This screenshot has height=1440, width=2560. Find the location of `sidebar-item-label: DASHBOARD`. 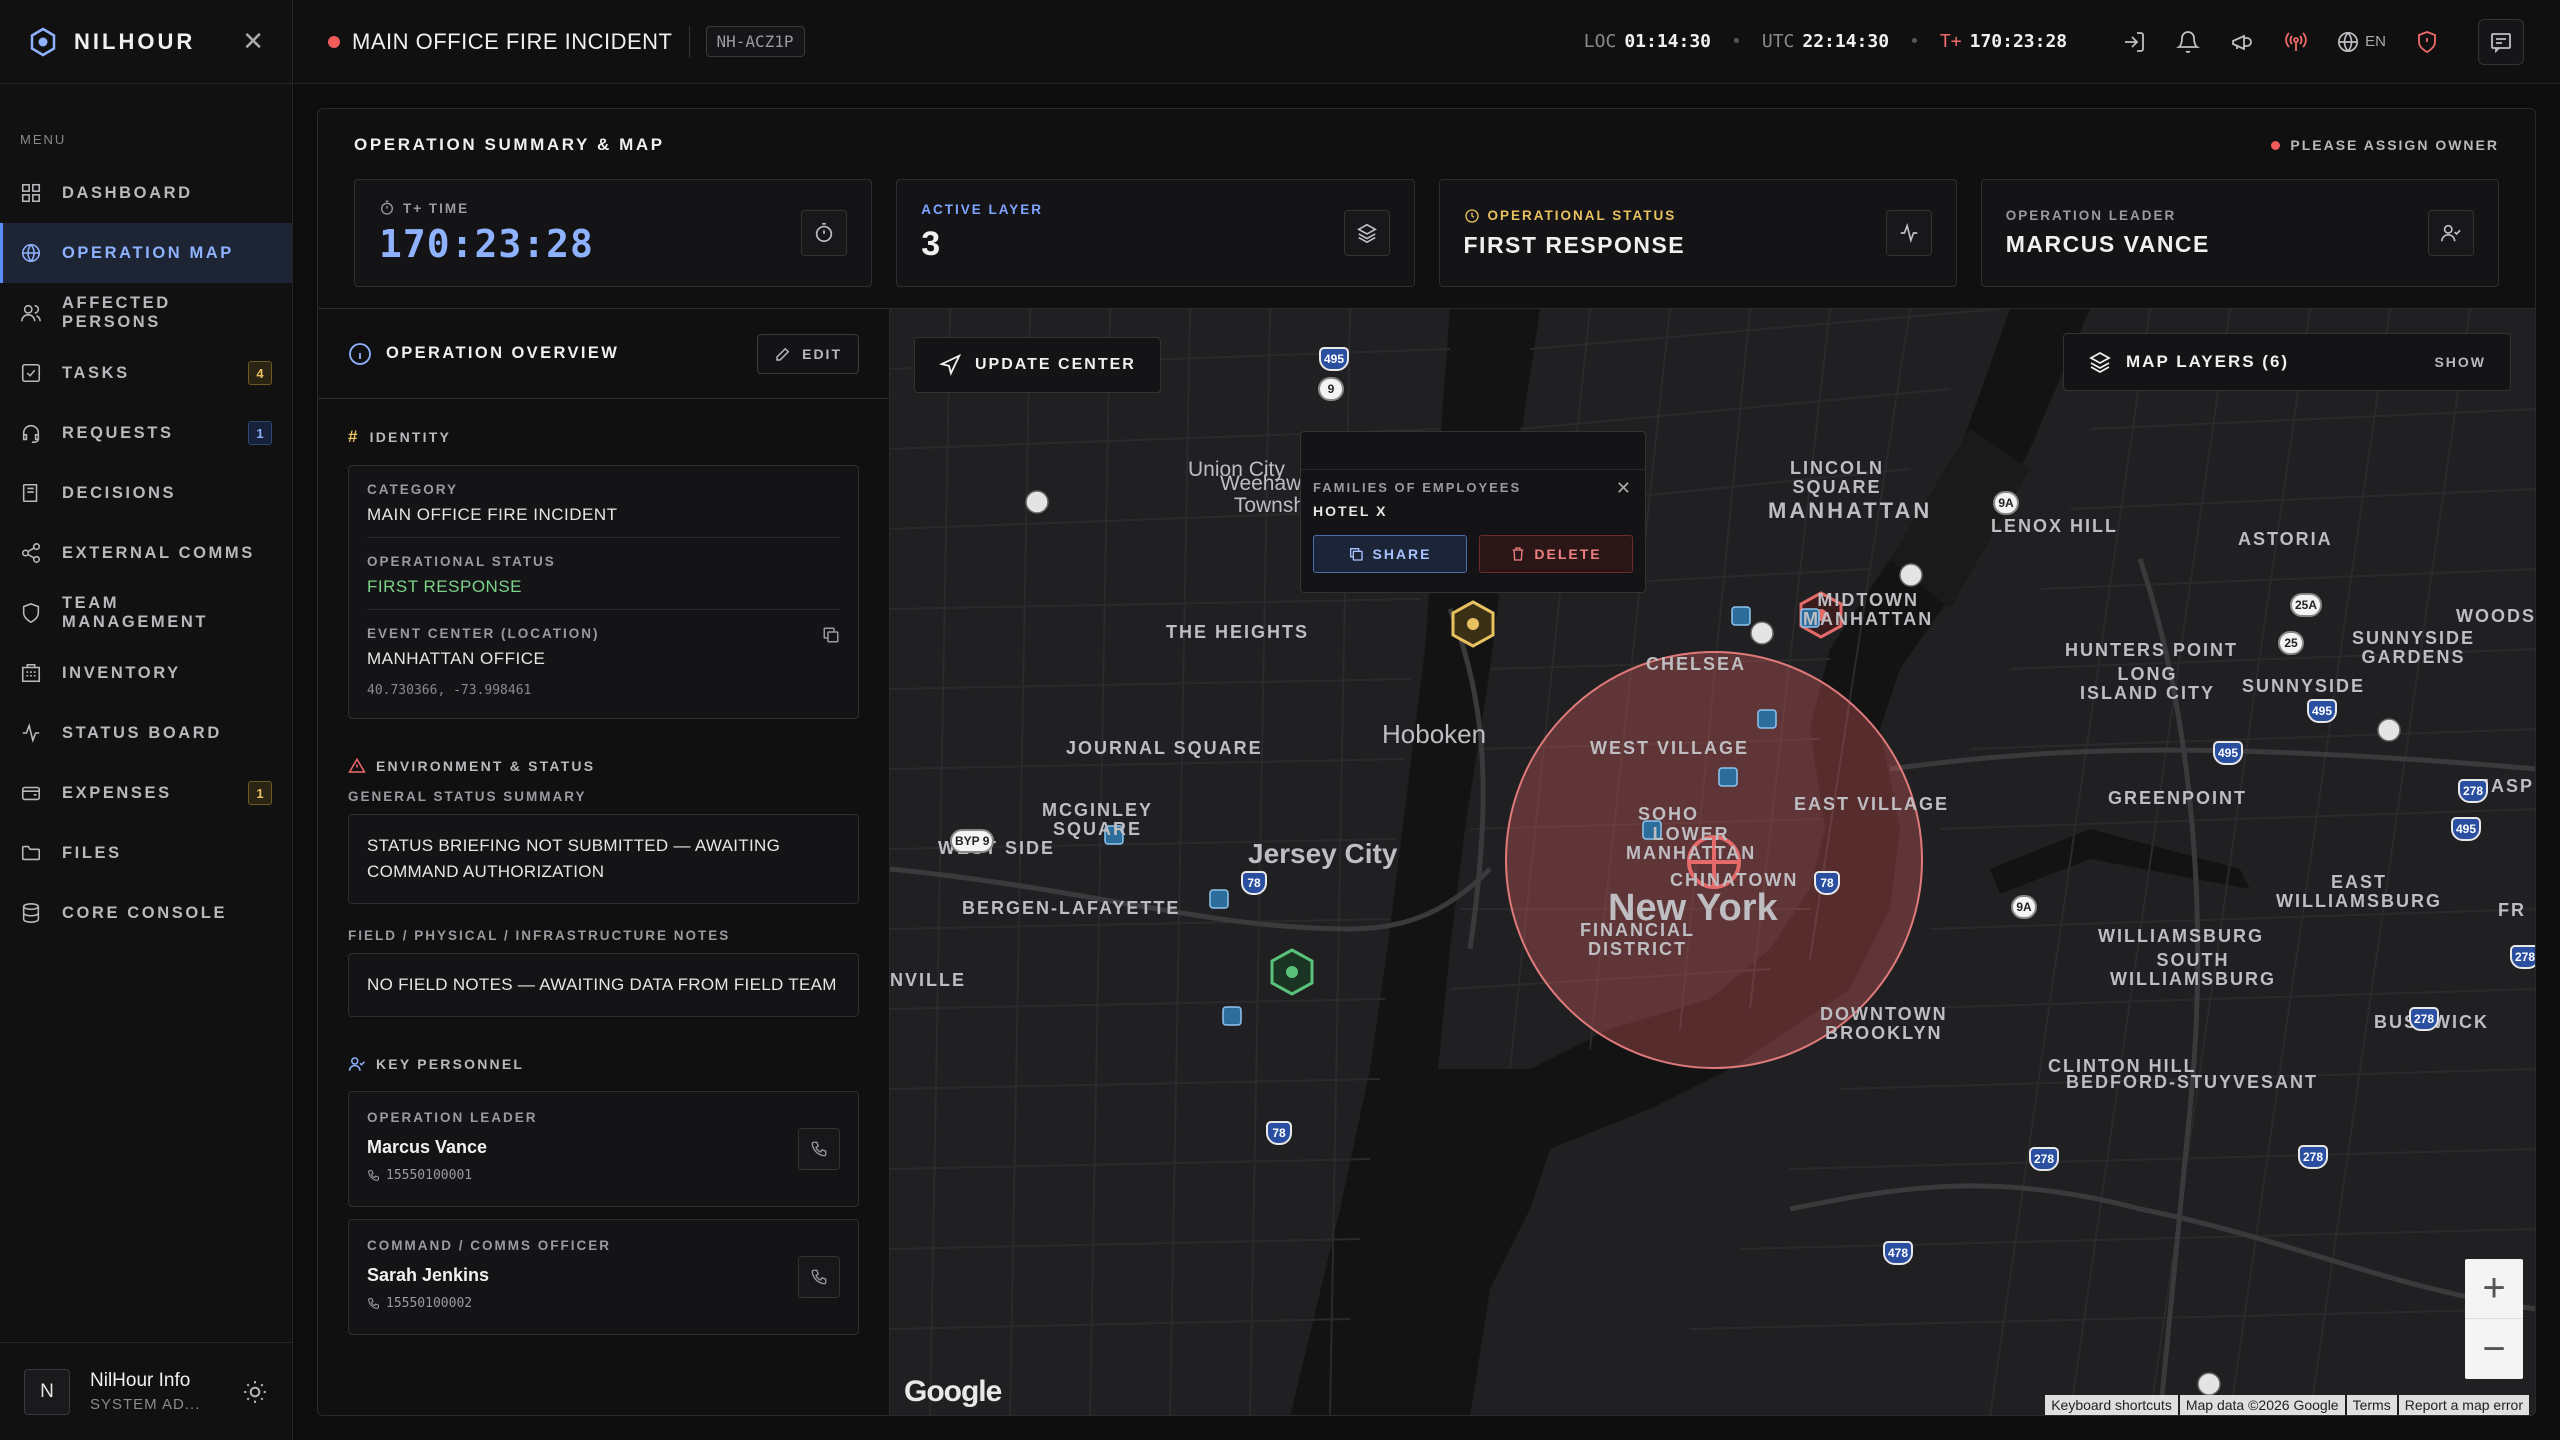

sidebar-item-label: DASHBOARD is located at coordinates (127, 192).